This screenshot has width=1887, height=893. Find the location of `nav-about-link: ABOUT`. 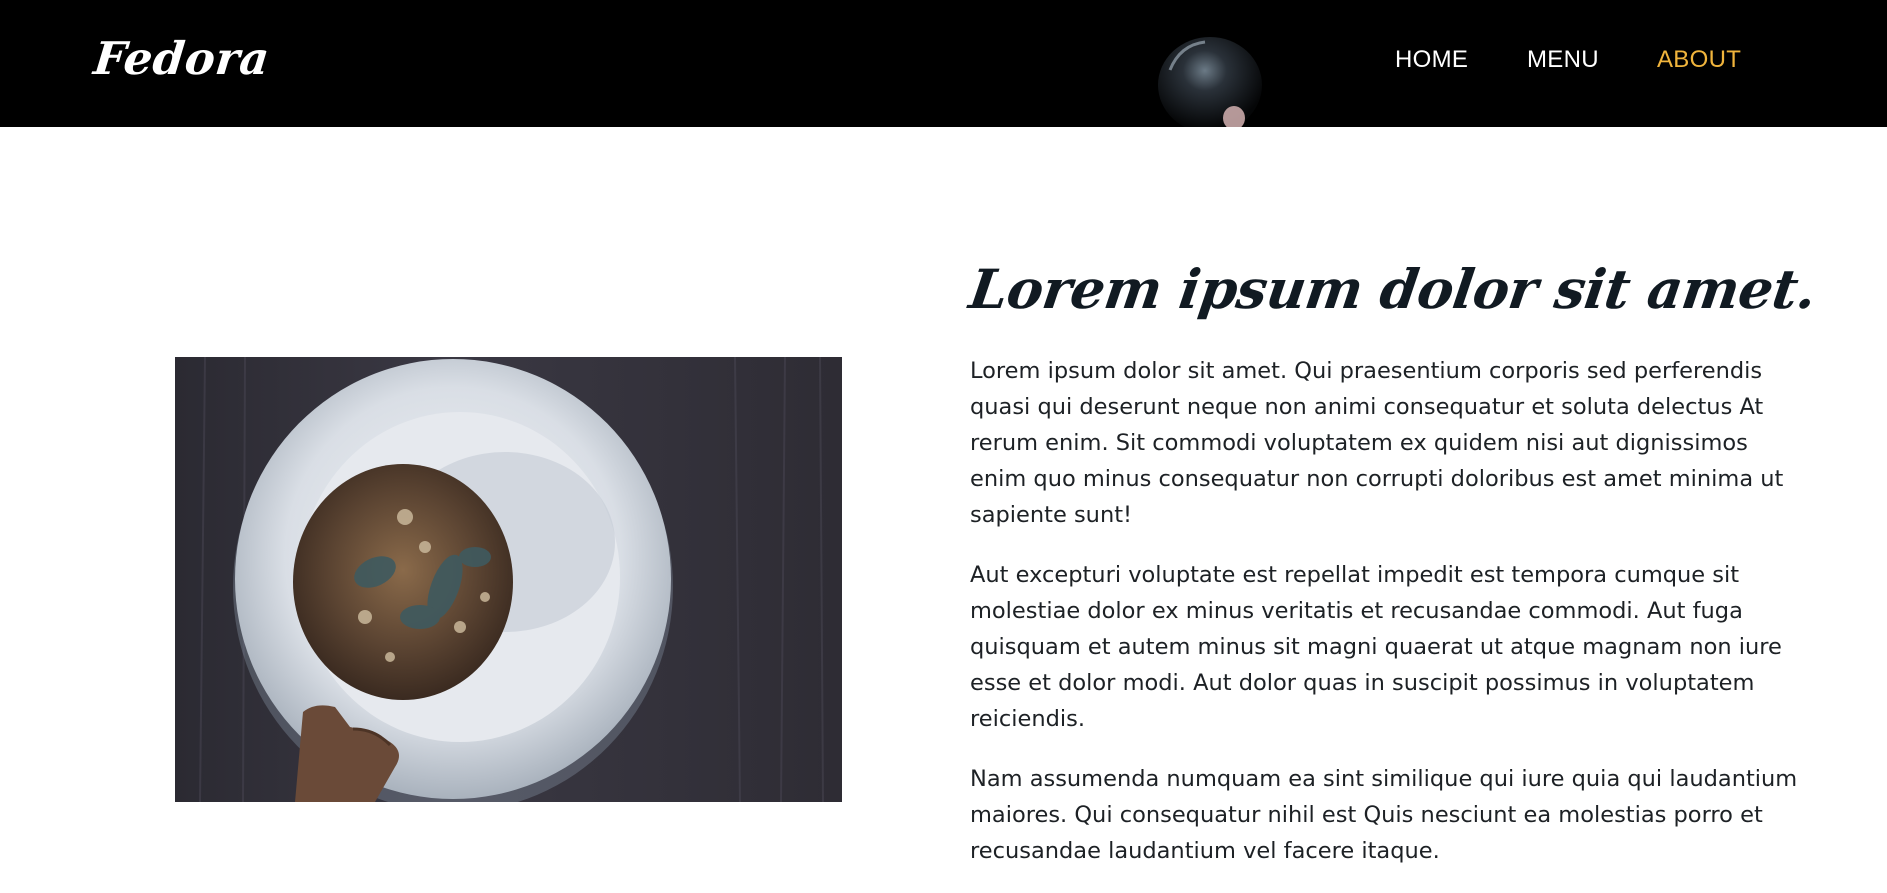

nav-about-link: ABOUT is located at coordinates (1699, 60).